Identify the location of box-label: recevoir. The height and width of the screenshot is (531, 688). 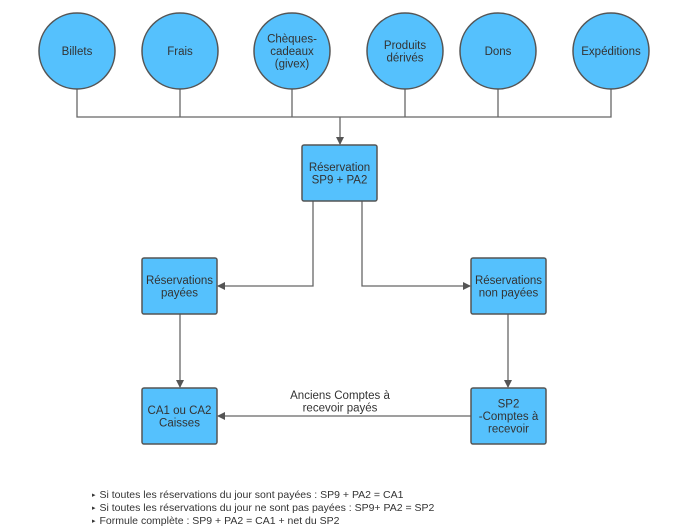
(508, 430).